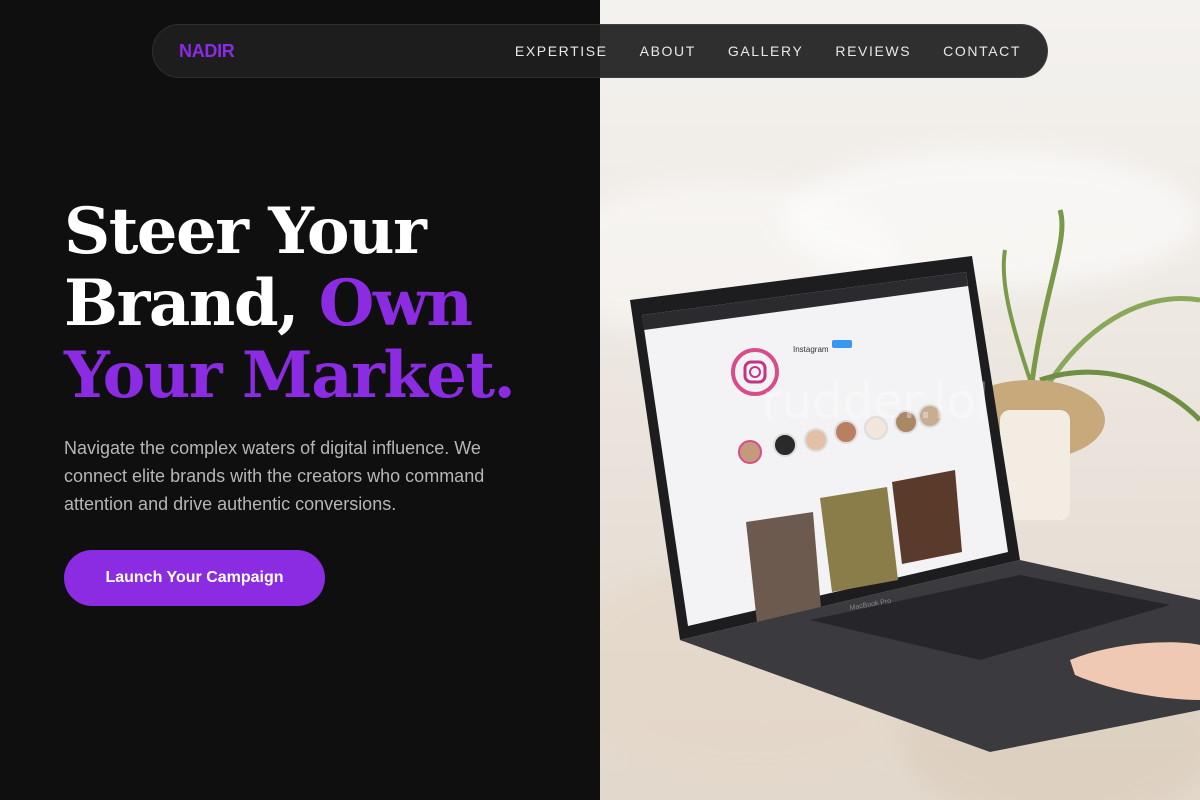 The height and width of the screenshot is (800, 1200). I want to click on hero-headline: Steer Your Brand, Own Your Market., so click(324, 304).